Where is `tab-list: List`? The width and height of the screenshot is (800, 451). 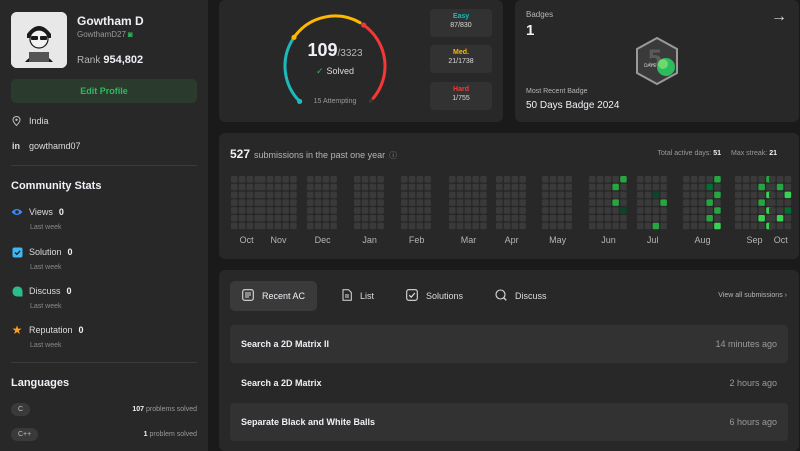
tab-list: List is located at coordinates (358, 296).